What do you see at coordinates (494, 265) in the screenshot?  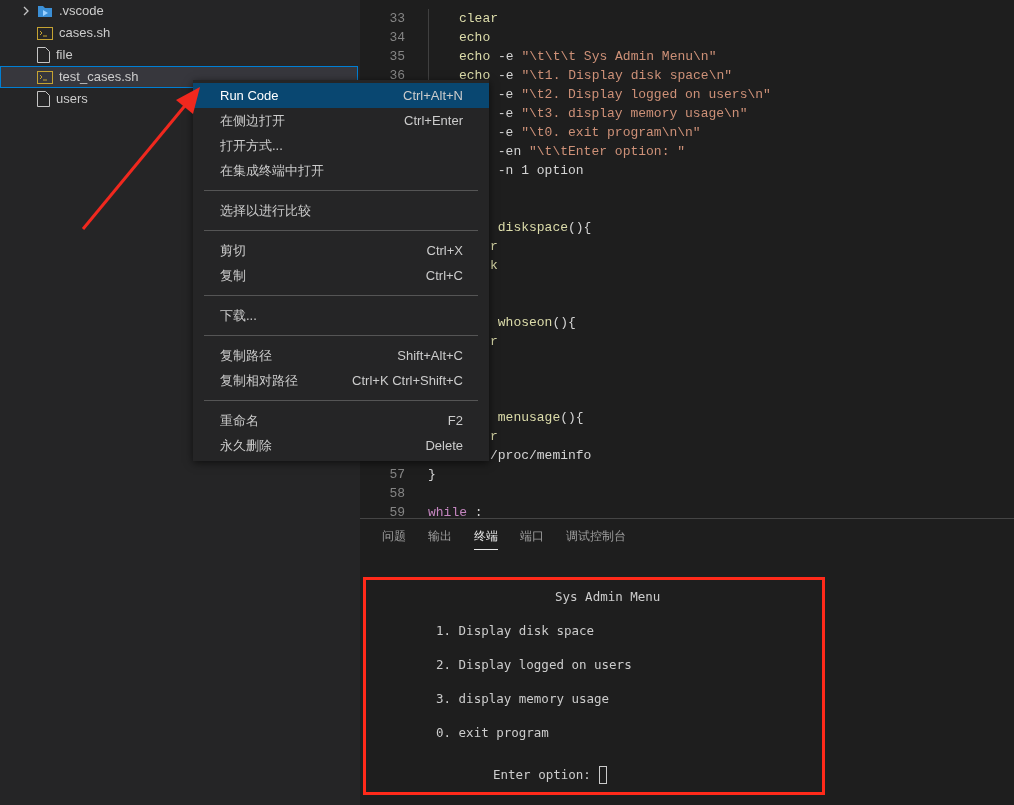 I see `code-line: k` at bounding box center [494, 265].